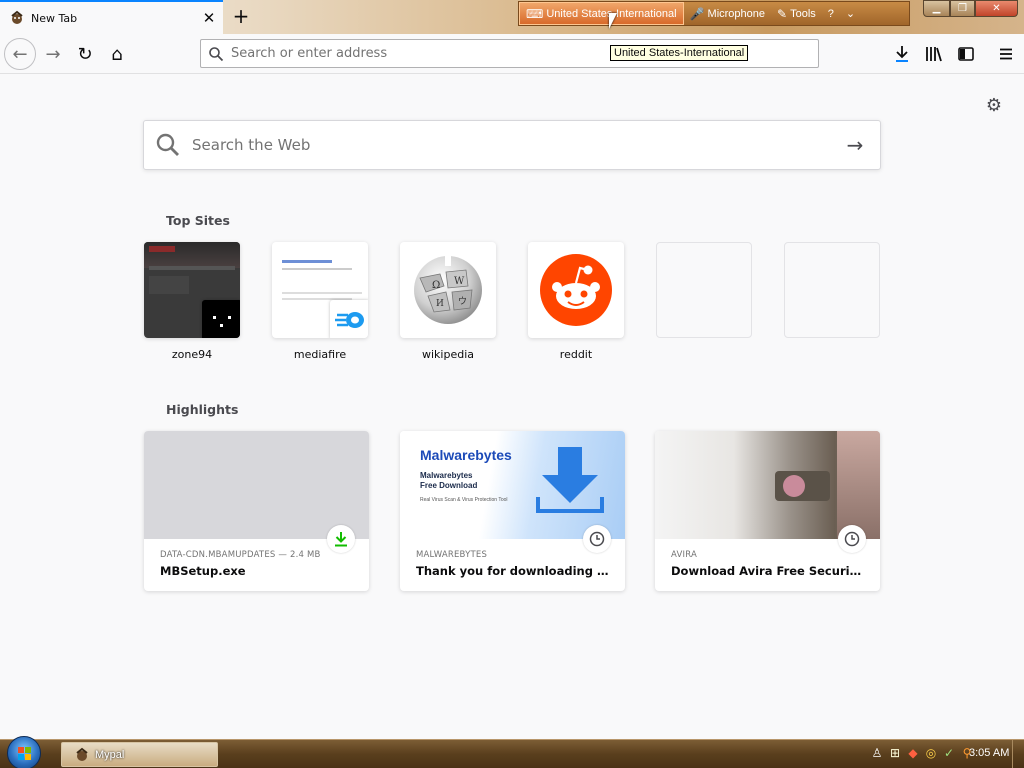 The width and height of the screenshot is (1024, 768). Describe the element at coordinates (697, 13) in the screenshot. I see `microphone-icon: 🎤` at that location.